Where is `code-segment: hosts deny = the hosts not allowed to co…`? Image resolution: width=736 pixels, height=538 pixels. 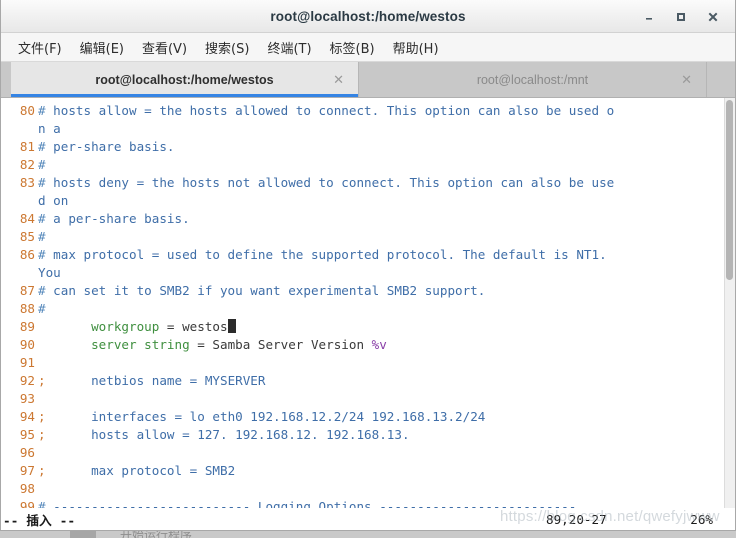 code-segment: hosts deny = the hosts not allowed to co… is located at coordinates (334, 182).